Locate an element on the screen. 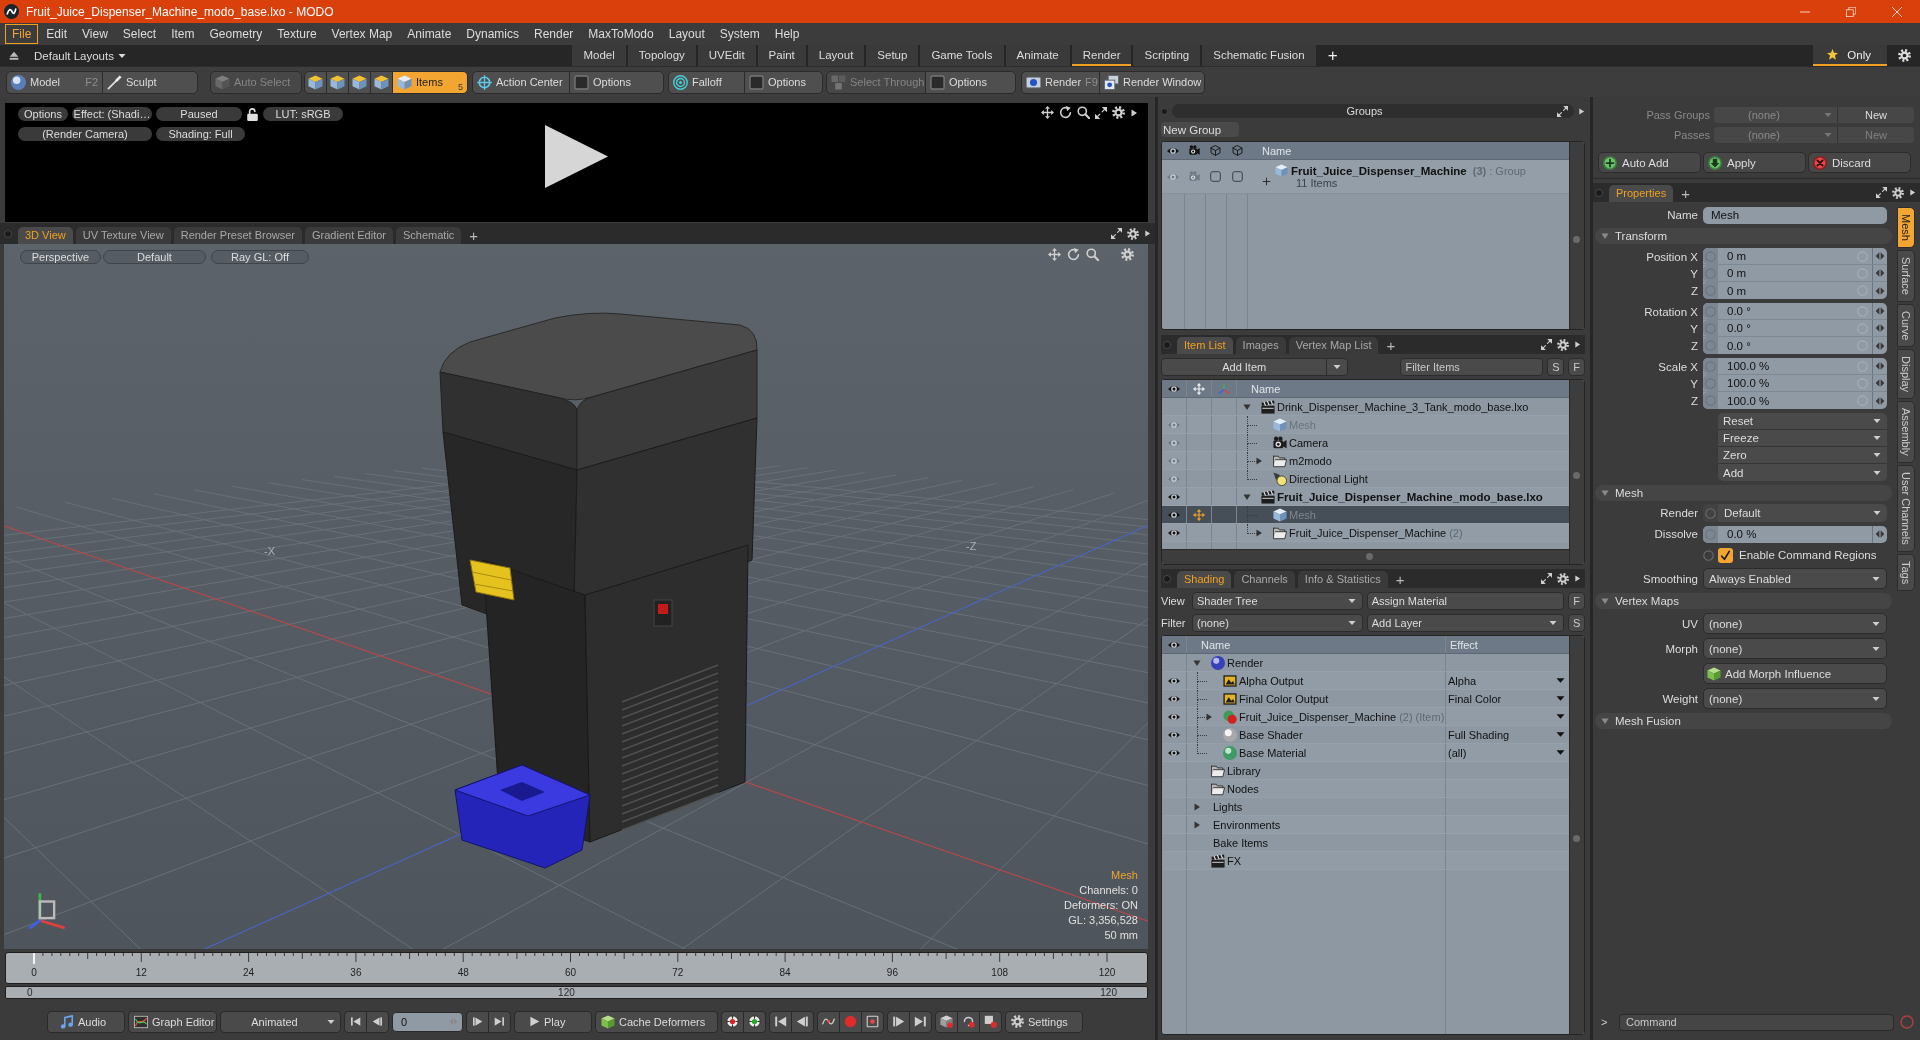  menu-item: Geometry is located at coordinates (236, 34).